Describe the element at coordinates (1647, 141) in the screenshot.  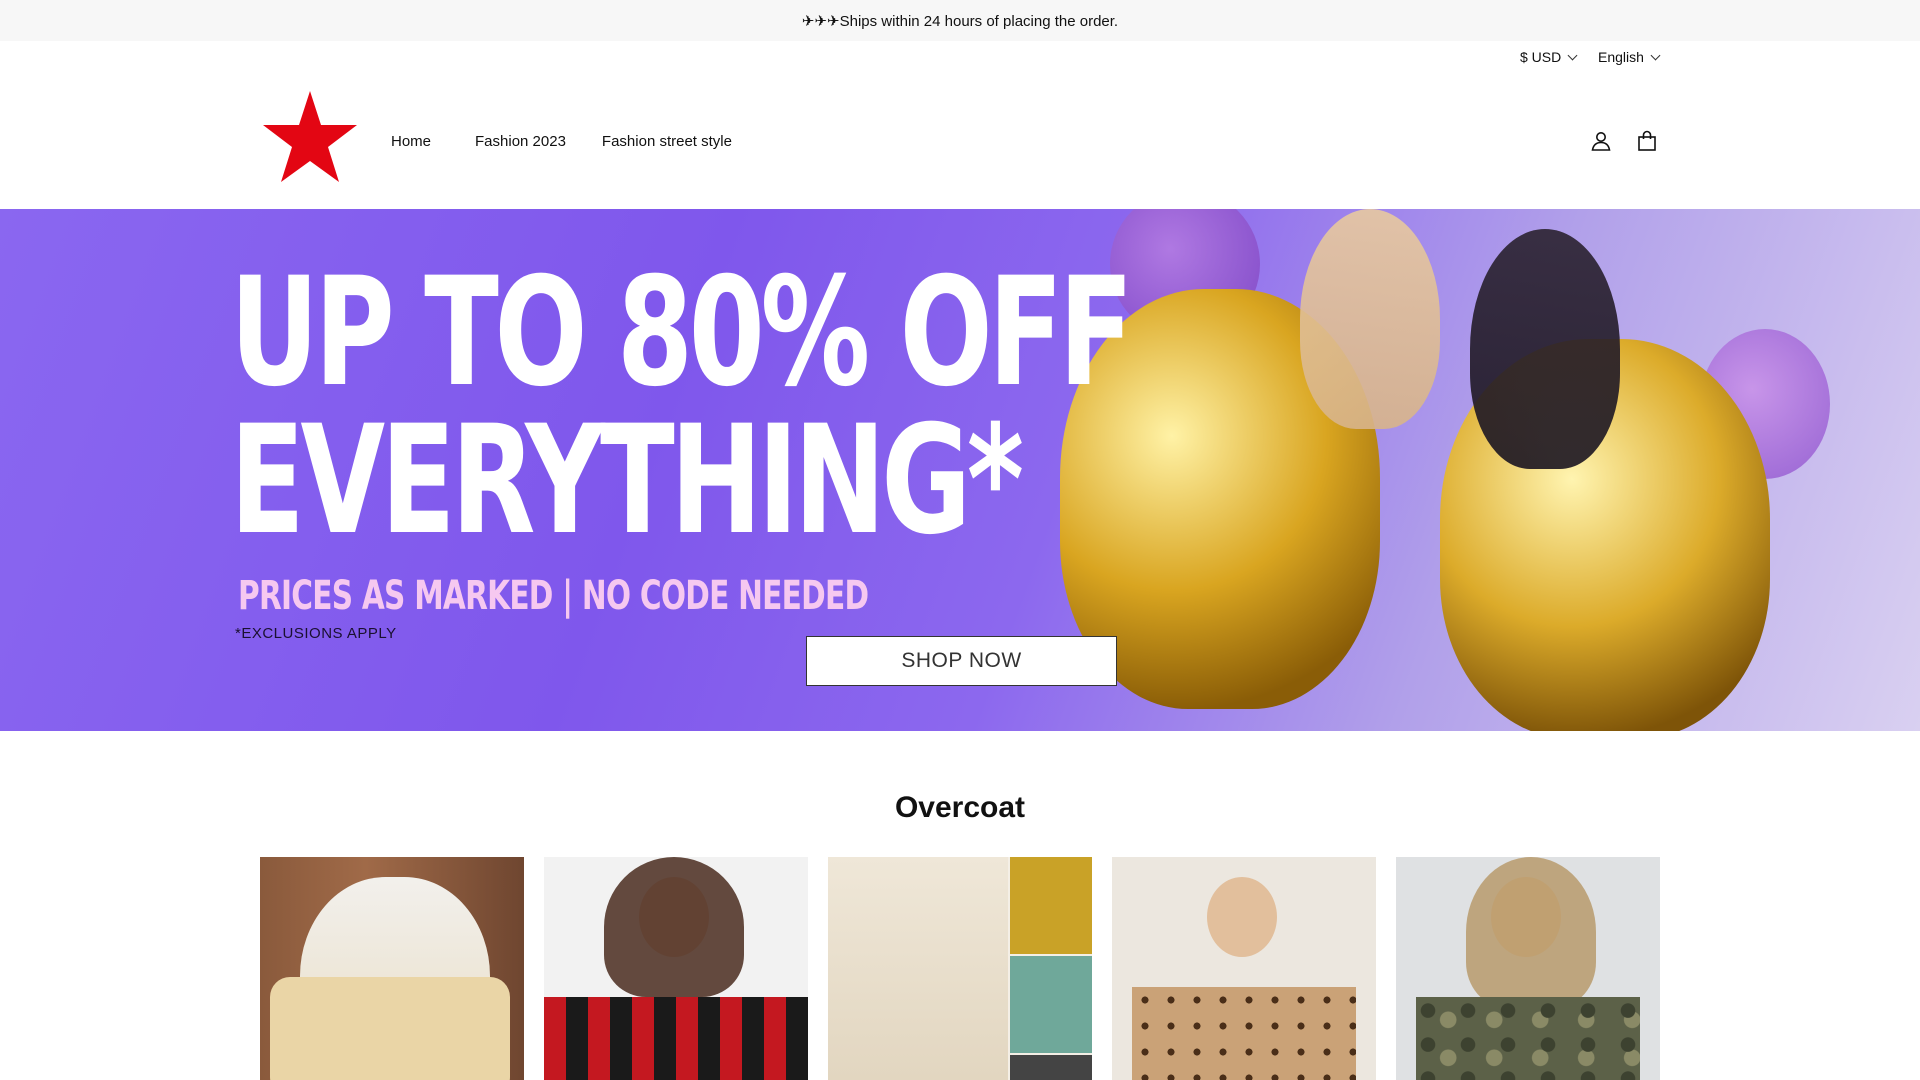
I see `bag-icon` at that location.